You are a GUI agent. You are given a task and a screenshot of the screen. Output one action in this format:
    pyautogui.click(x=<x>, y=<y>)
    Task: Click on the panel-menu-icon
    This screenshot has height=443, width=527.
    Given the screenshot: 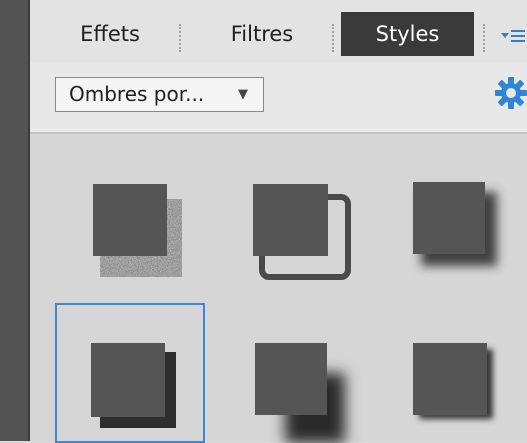 What is the action you would take?
    pyautogui.click(x=512, y=36)
    